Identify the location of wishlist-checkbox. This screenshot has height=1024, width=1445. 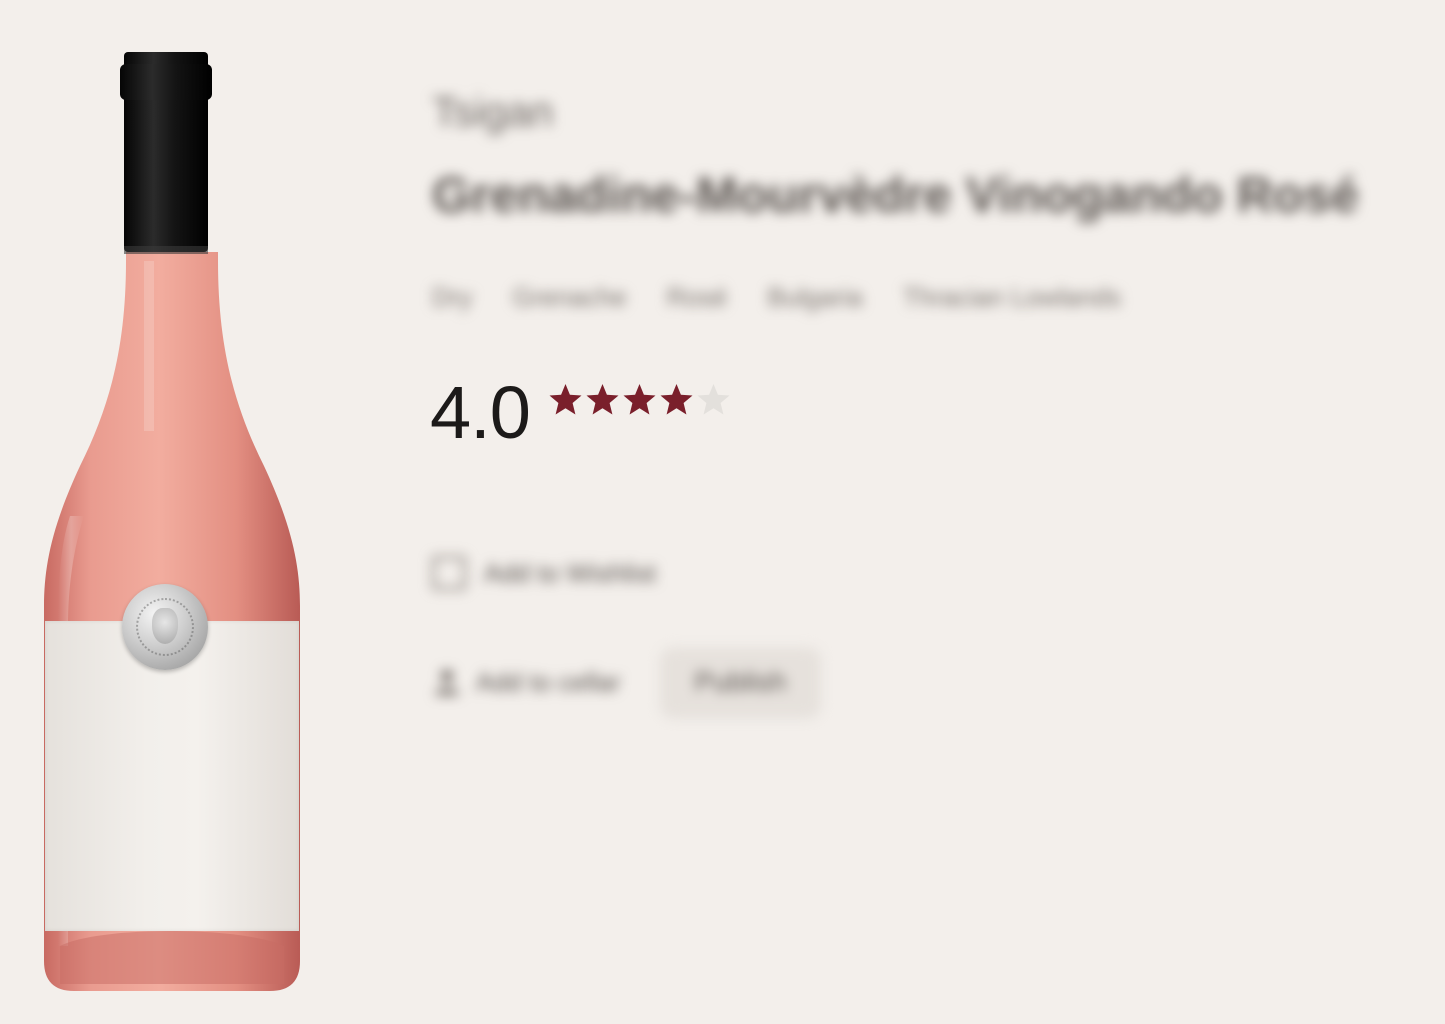
(449, 573).